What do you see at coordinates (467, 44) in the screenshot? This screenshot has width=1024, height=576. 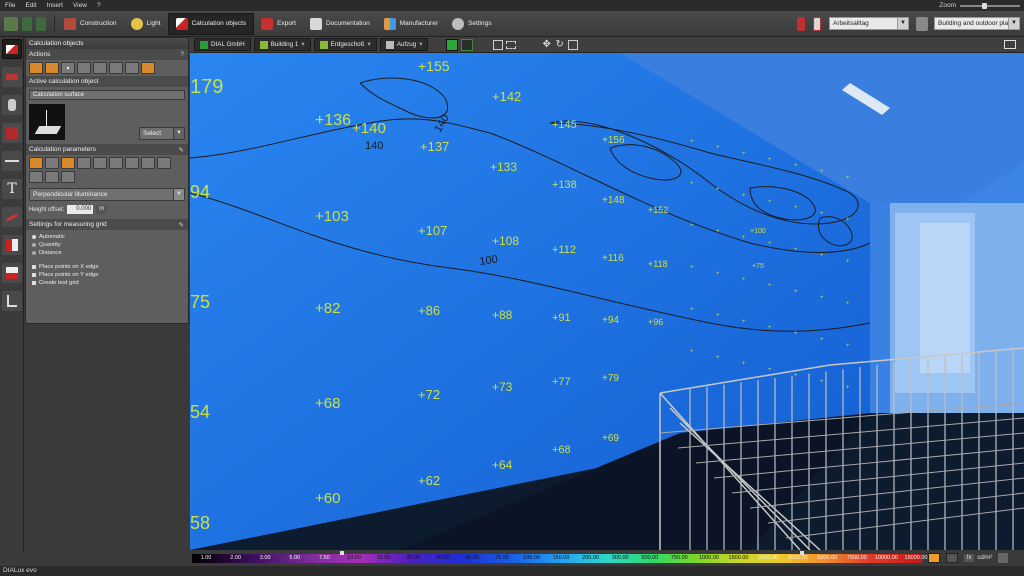 I see `view-mode-b-button` at bounding box center [467, 44].